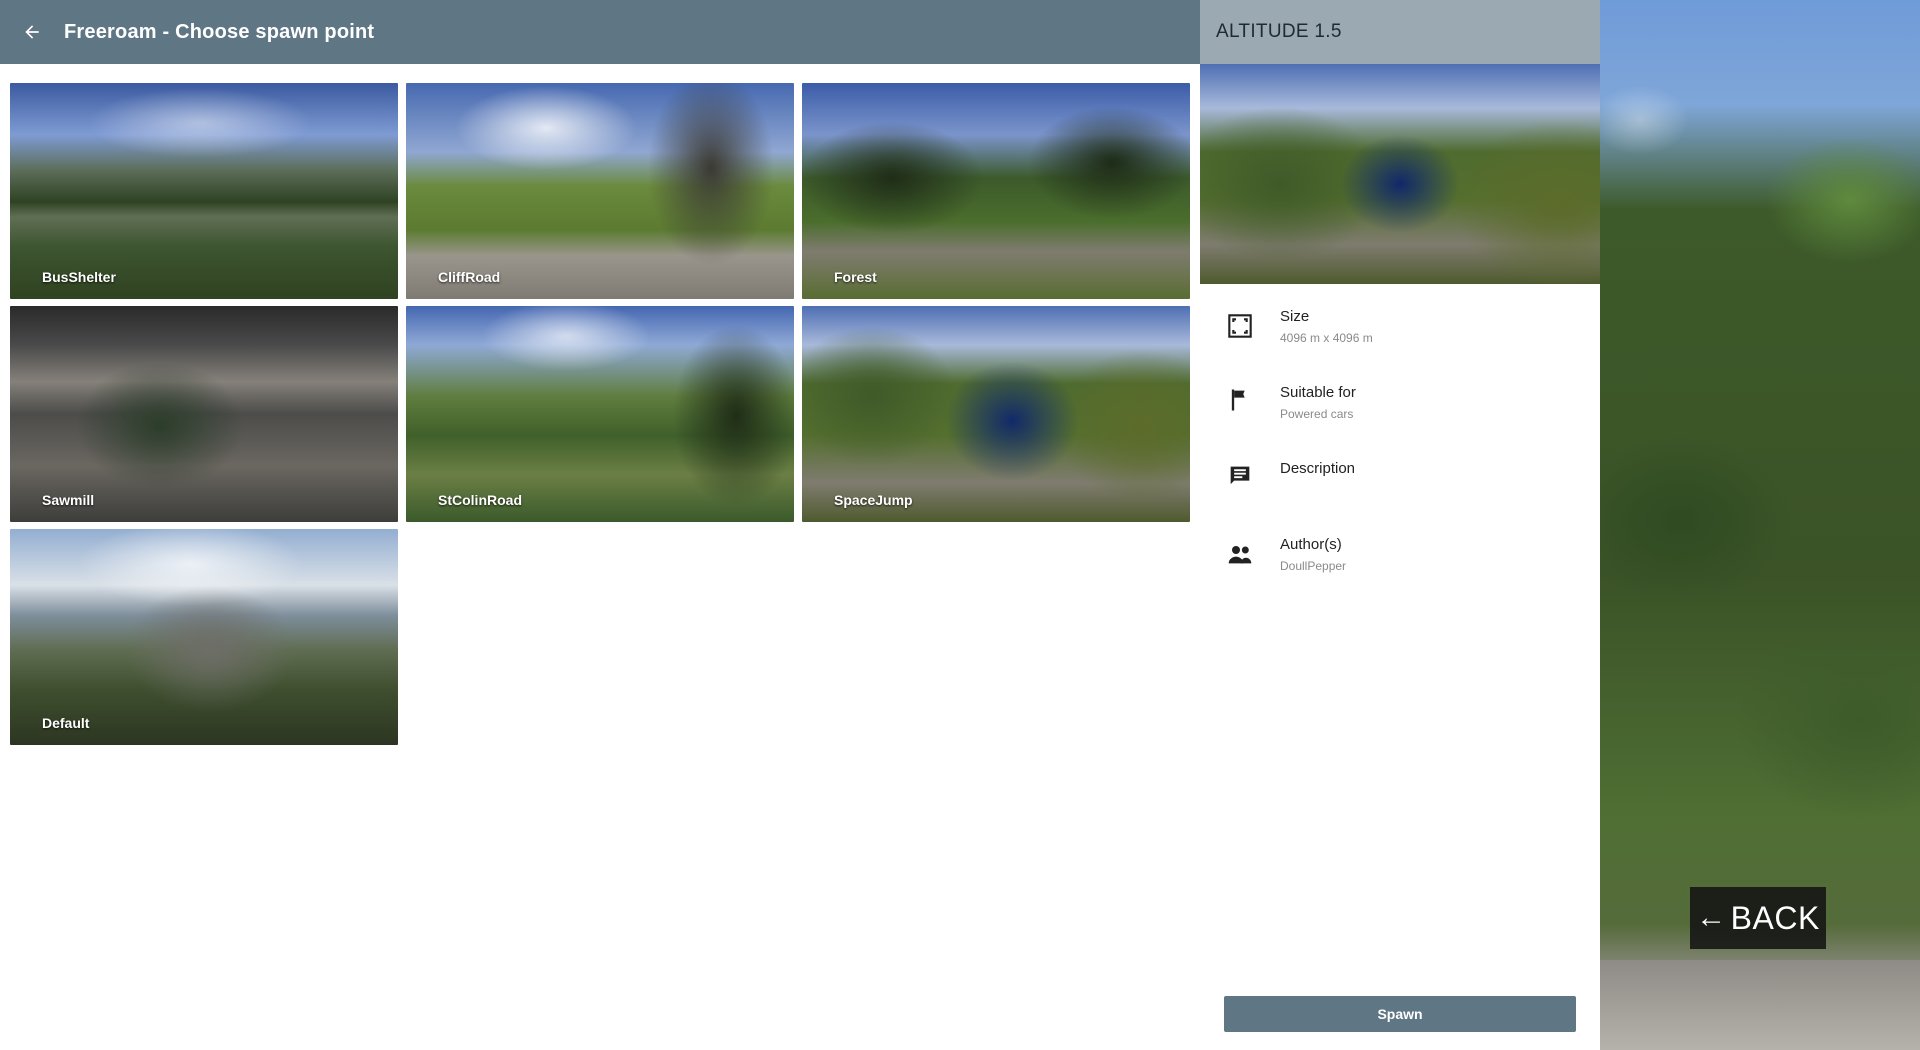 The image size is (1920, 1050). What do you see at coordinates (1317, 414) in the screenshot?
I see `suitable-value: Powered cars` at bounding box center [1317, 414].